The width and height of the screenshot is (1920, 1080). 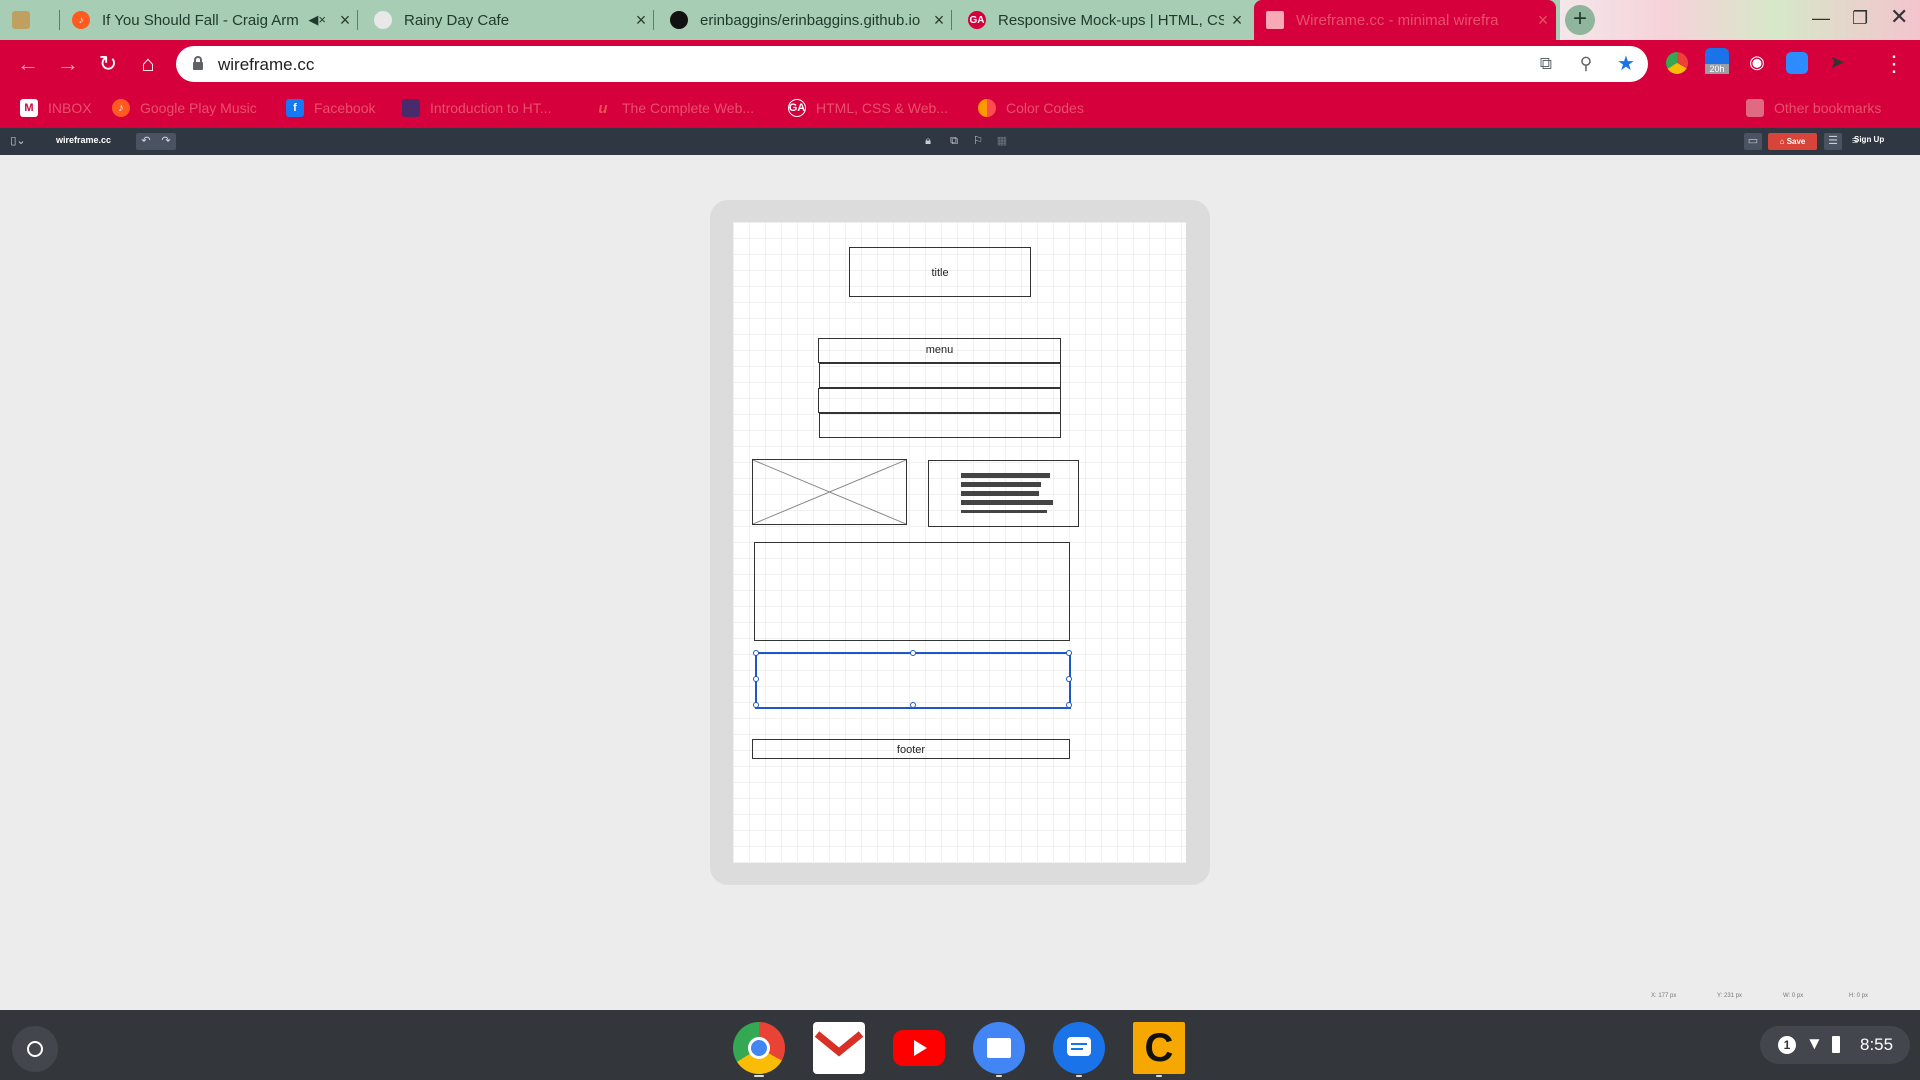 I want to click on tab-pinned, so click(x=30, y=20).